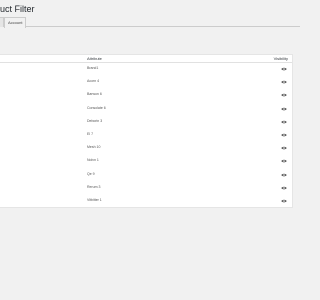 This screenshot has height=300, width=320. Describe the element at coordinates (94, 186) in the screenshot. I see `attribute-name: Rerum 3` at that location.